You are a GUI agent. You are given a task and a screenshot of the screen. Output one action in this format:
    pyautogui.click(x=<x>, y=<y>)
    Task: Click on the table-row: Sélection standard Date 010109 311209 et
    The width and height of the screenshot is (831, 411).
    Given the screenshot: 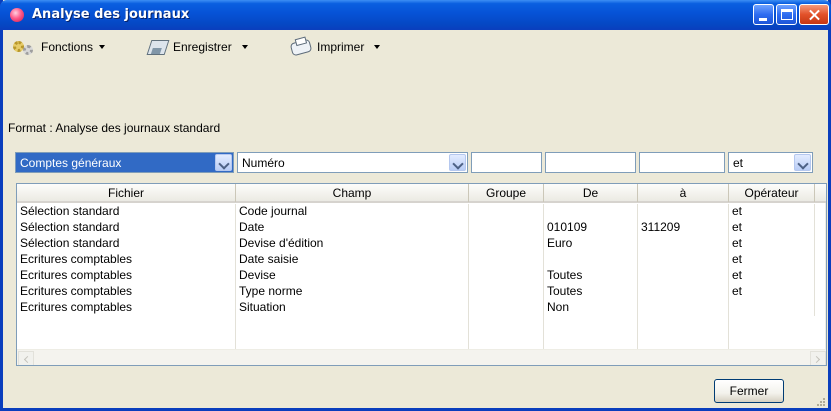 What is the action you would take?
    pyautogui.click(x=421, y=228)
    